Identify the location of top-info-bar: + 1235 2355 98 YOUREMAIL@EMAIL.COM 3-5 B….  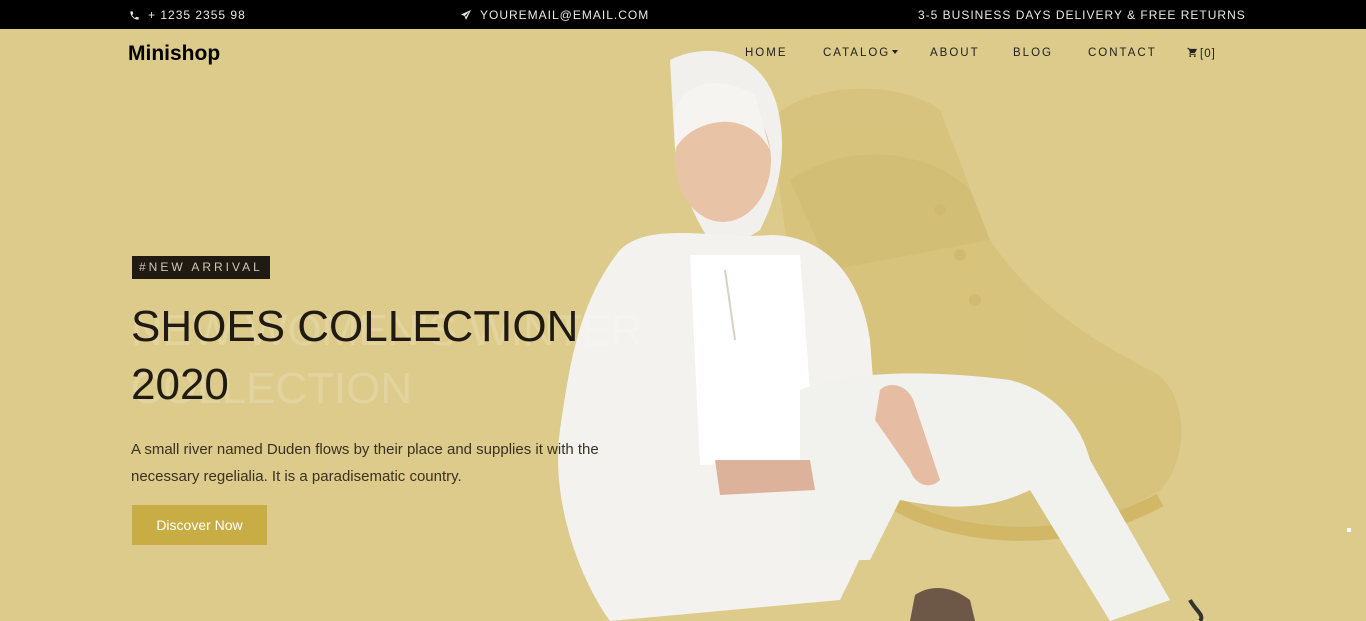
(683, 14).